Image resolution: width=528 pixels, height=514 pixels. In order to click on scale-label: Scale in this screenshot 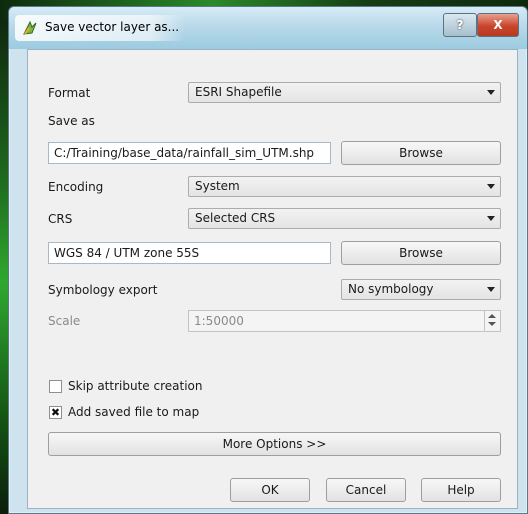, I will do `click(64, 321)`.